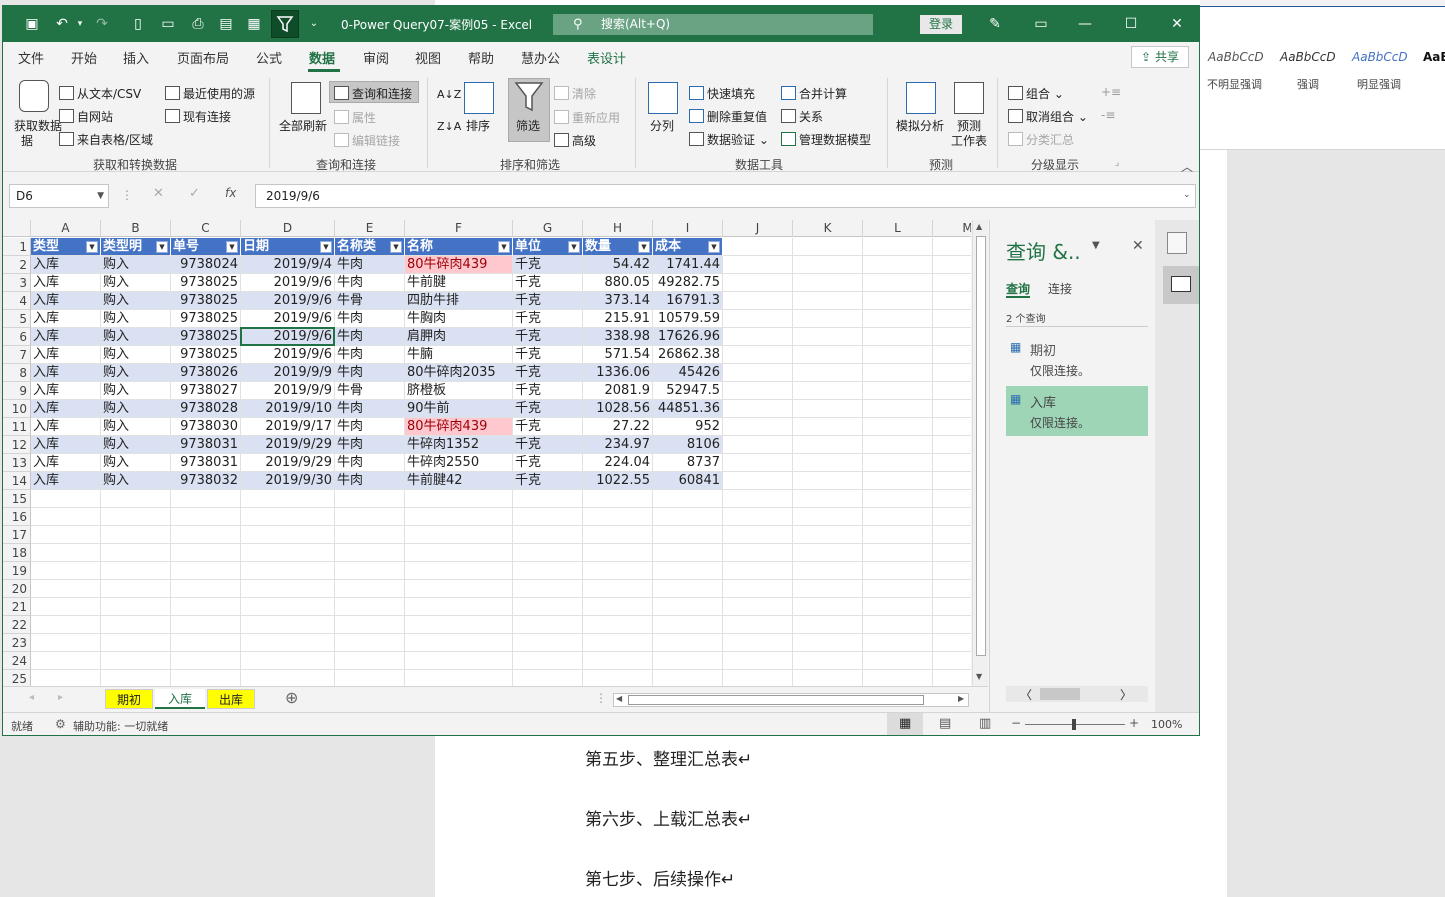 The image size is (1445, 897). What do you see at coordinates (180, 699) in the screenshot?
I see `sheet-tab-ruku: 入库` at bounding box center [180, 699].